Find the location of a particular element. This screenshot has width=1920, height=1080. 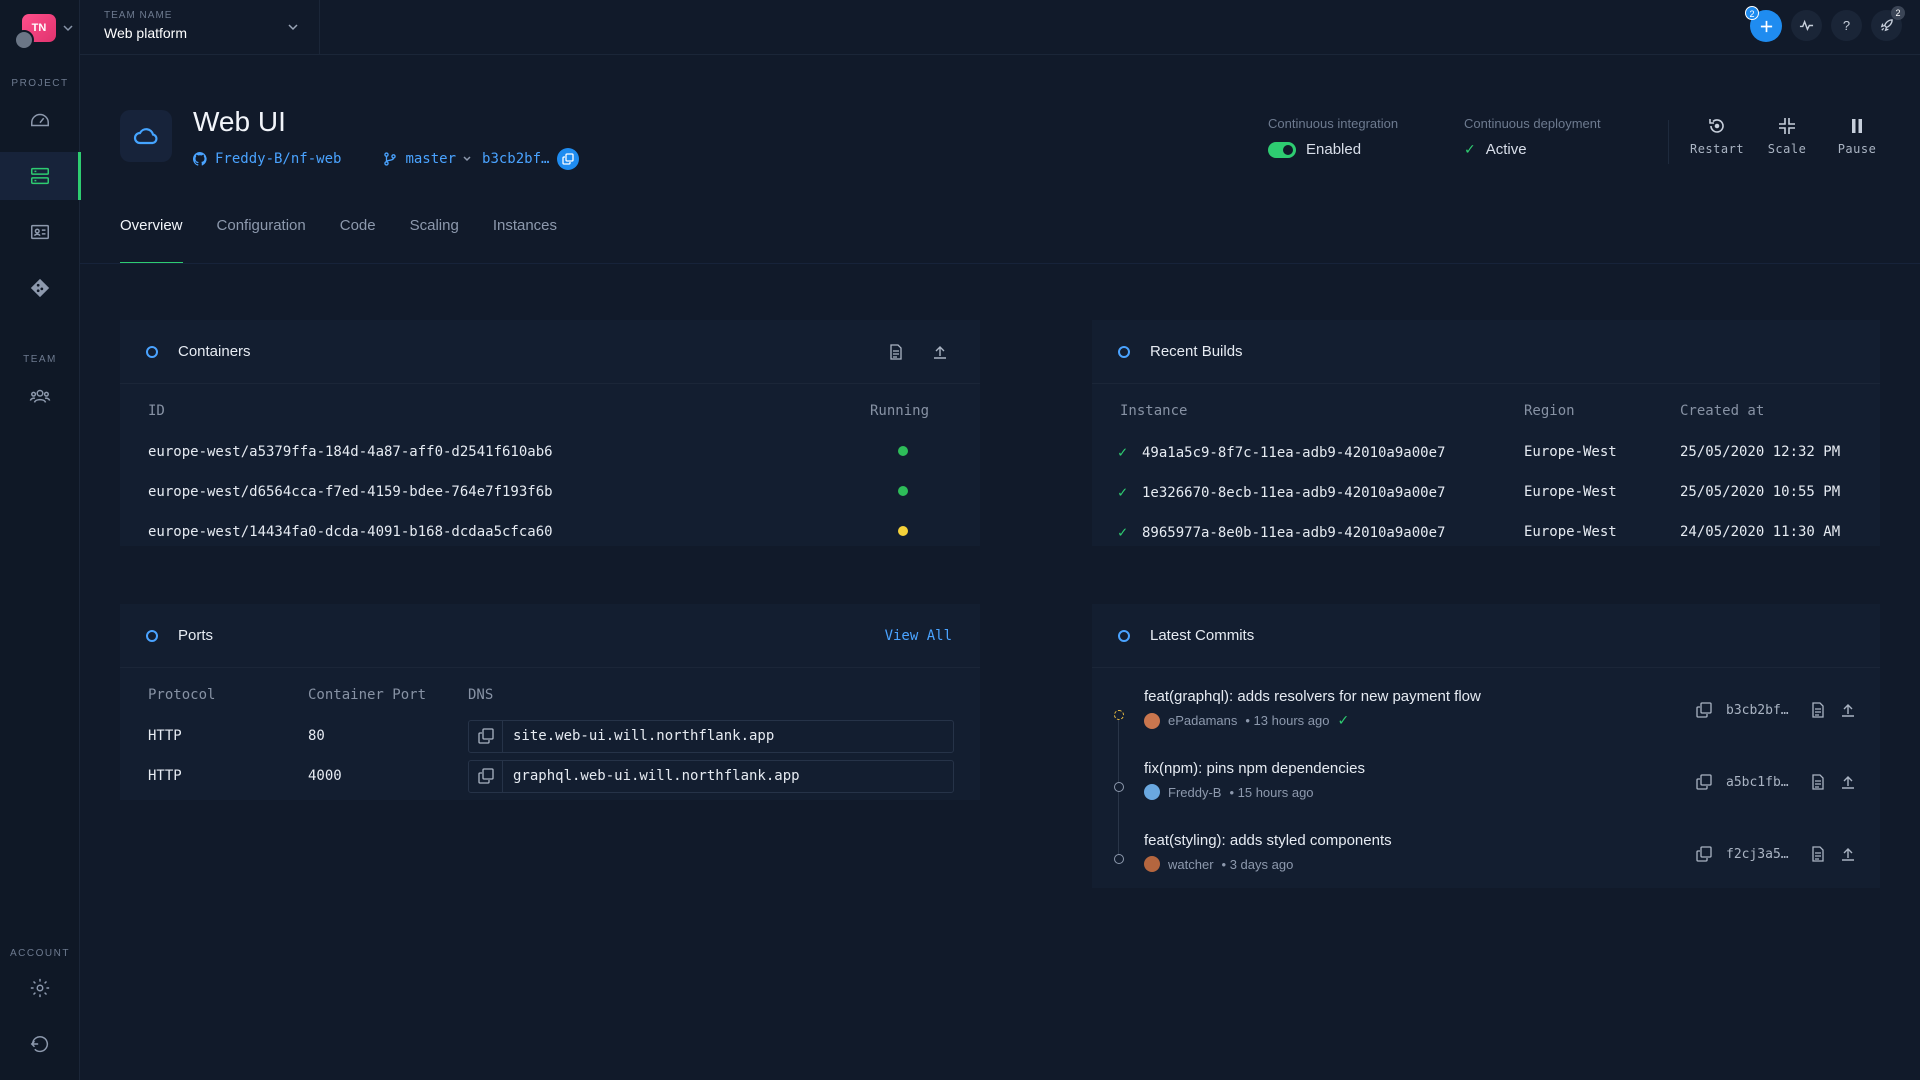

add-button: 2 is located at coordinates (1763, 24).